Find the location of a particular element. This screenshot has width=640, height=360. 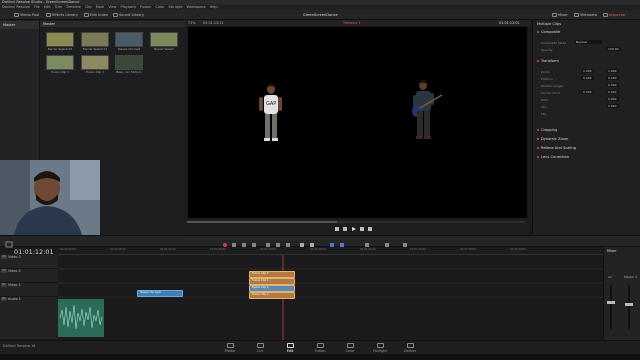

dynamic-zoom-section: Dynamic Zoom is located at coordinates (552, 139).